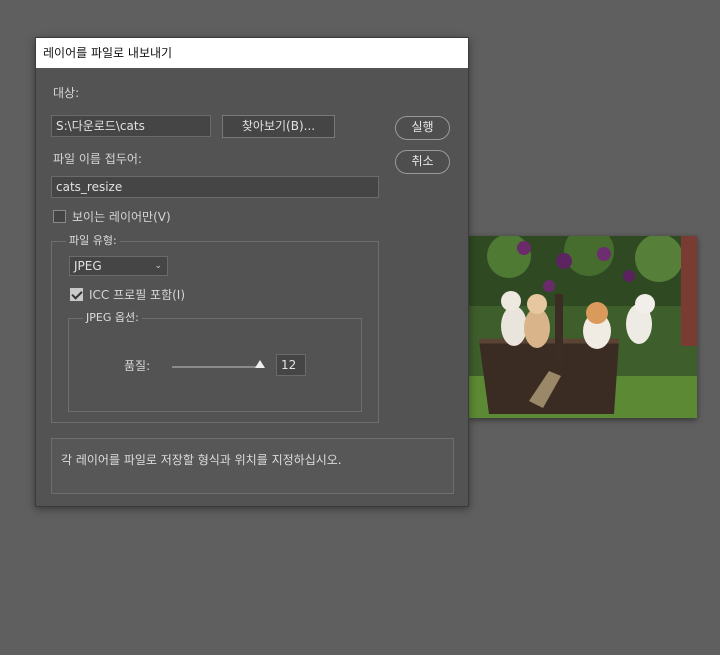  I want to click on dialog-title: 레이어를 파일로 내보내기, so click(252, 53).